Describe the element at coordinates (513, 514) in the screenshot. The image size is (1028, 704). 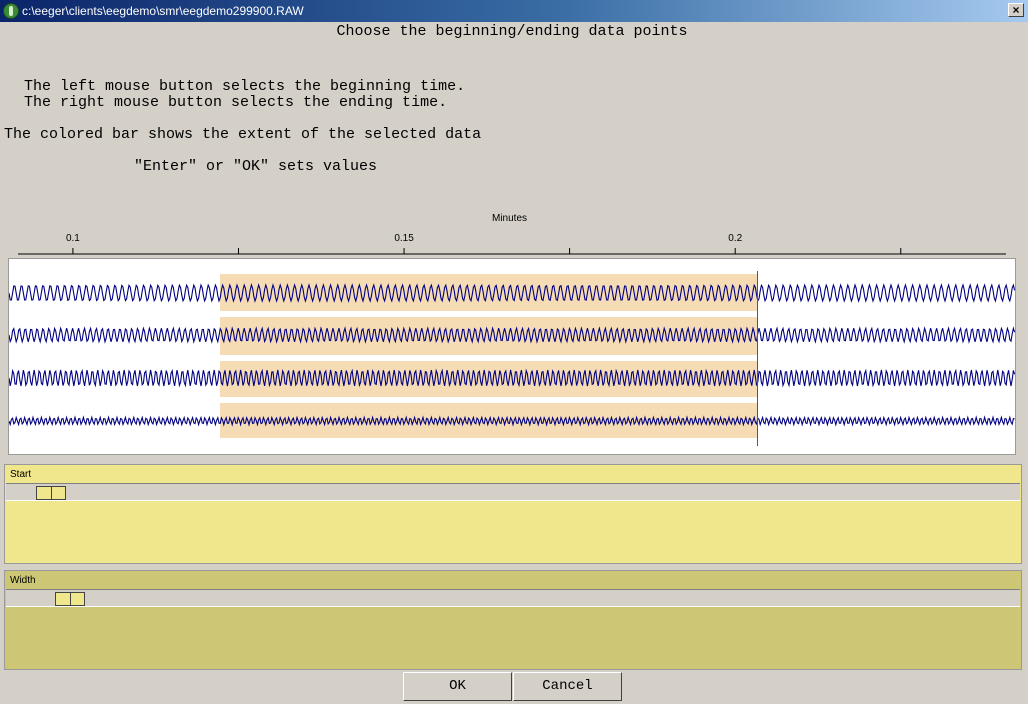
I see `start-panel: Start` at that location.